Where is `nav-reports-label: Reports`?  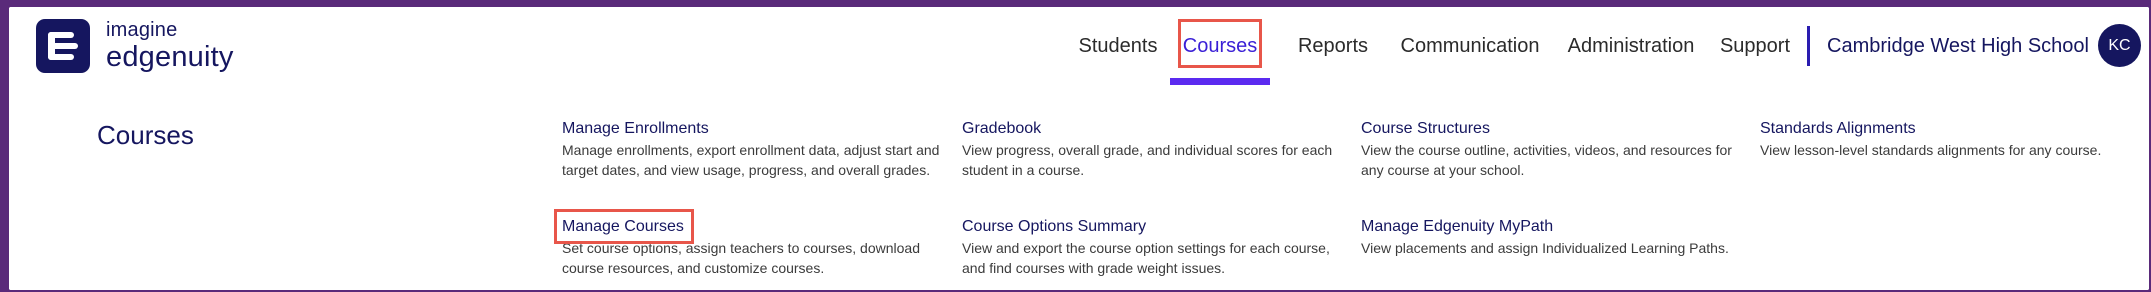 nav-reports-label: Reports is located at coordinates (1333, 45).